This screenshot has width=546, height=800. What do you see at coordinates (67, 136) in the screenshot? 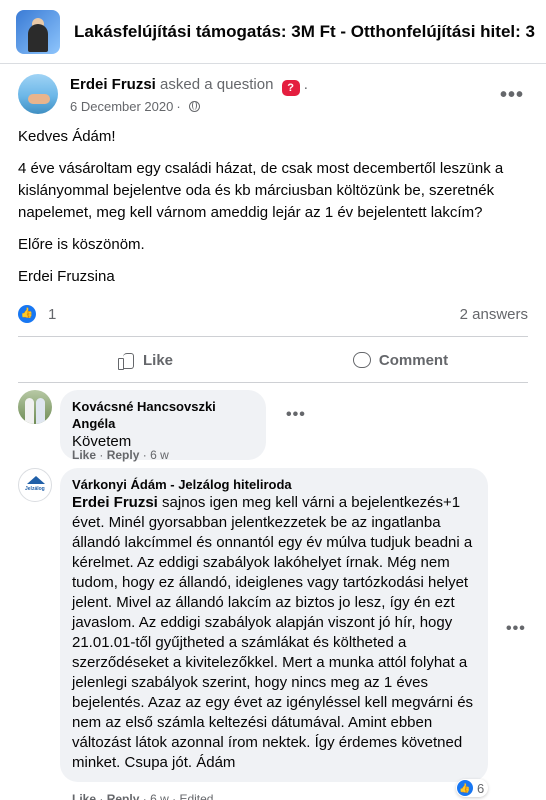
I see `post-paragraph: Kedves Ádám!` at bounding box center [67, 136].